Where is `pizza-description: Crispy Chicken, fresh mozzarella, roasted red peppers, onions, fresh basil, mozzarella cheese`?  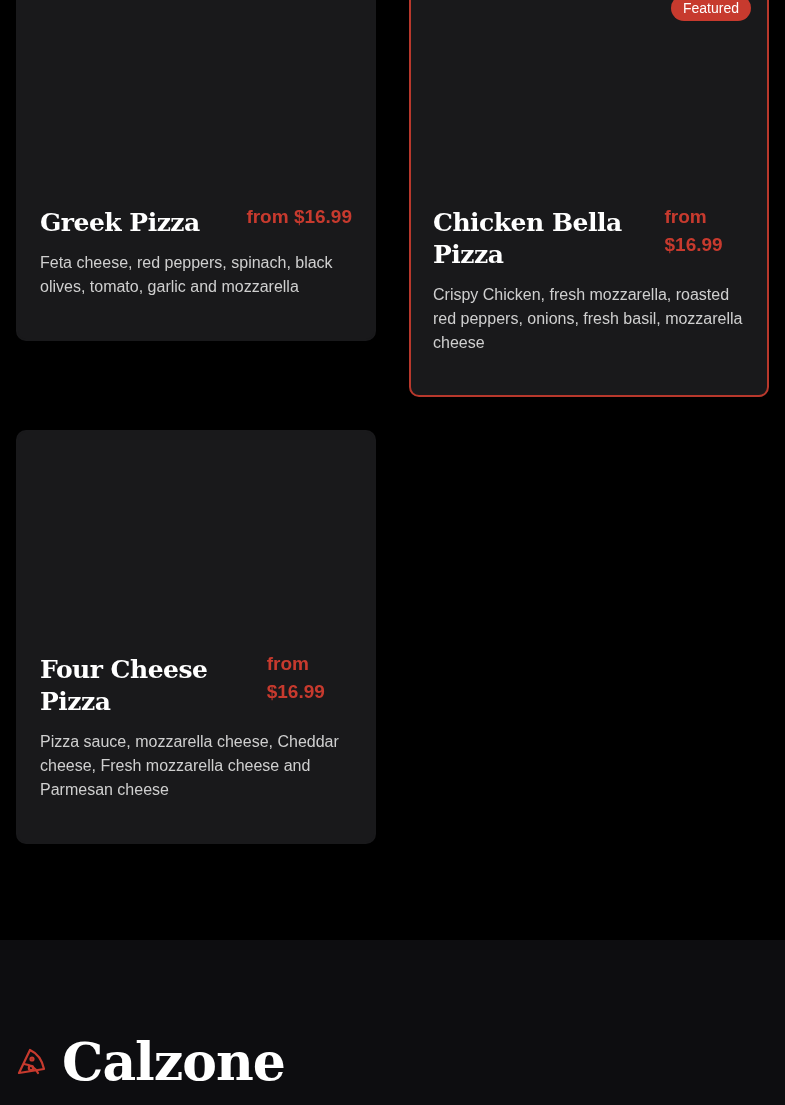 pizza-description: Crispy Chicken, fresh mozzarella, roasted red peppers, onions, fresh basil, mozzarella cheese is located at coordinates (588, 319).